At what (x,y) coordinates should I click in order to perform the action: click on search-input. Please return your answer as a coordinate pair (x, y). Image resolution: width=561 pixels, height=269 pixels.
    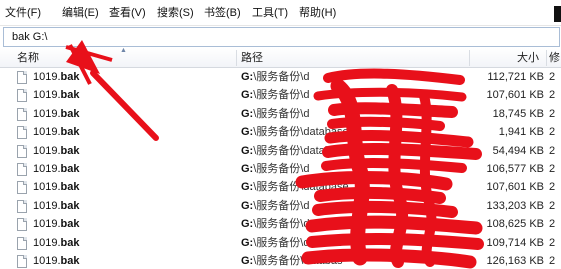
    Looking at the image, I should click on (281, 37).